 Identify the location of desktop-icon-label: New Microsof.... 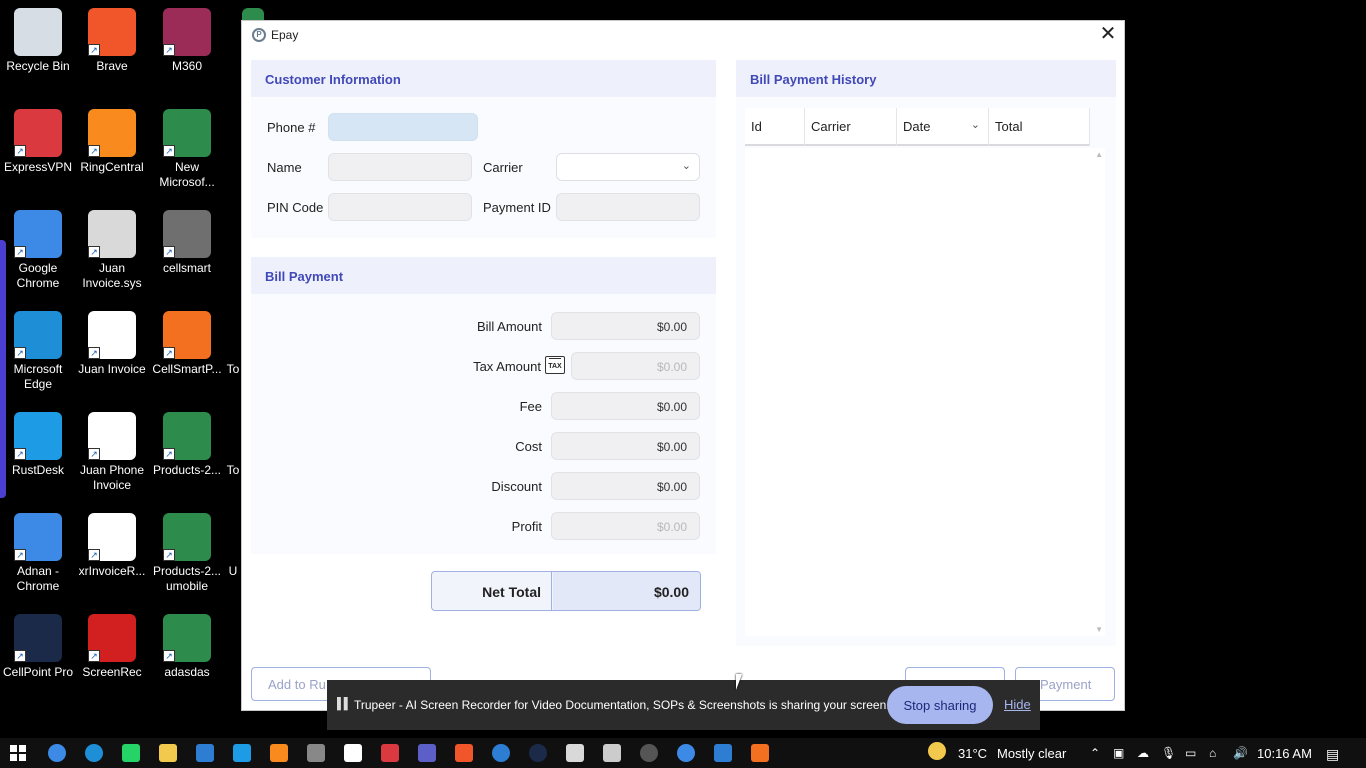
(187, 174).